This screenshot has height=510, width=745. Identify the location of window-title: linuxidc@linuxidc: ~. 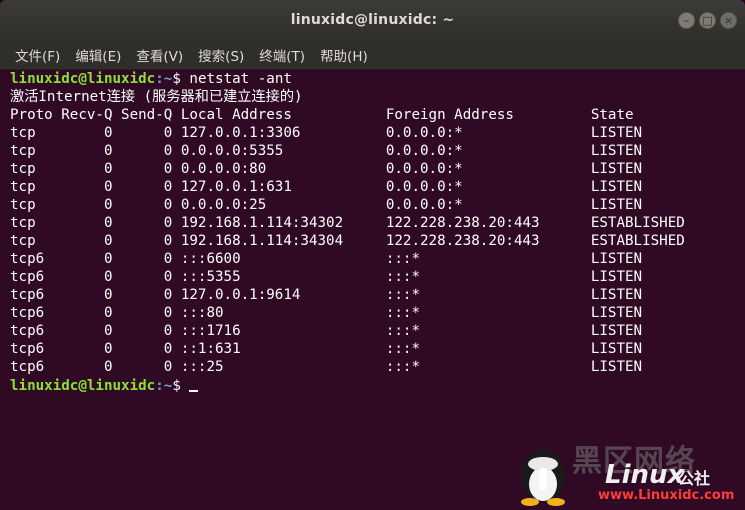
(372, 20).